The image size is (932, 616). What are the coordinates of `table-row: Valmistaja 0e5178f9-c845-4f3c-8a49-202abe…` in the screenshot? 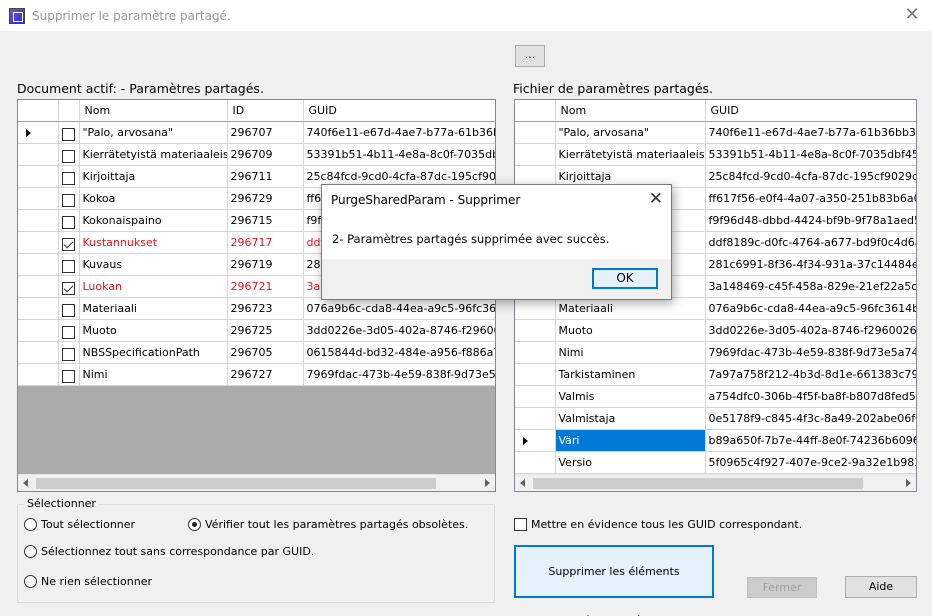 It's located at (715, 418).